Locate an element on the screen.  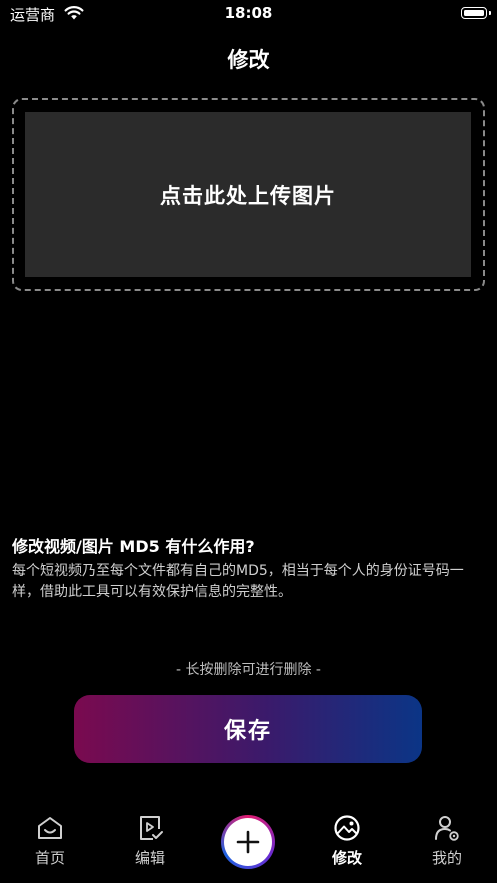
tab-bar: 首页 编辑 修改 我的 is located at coordinates (248, 841).